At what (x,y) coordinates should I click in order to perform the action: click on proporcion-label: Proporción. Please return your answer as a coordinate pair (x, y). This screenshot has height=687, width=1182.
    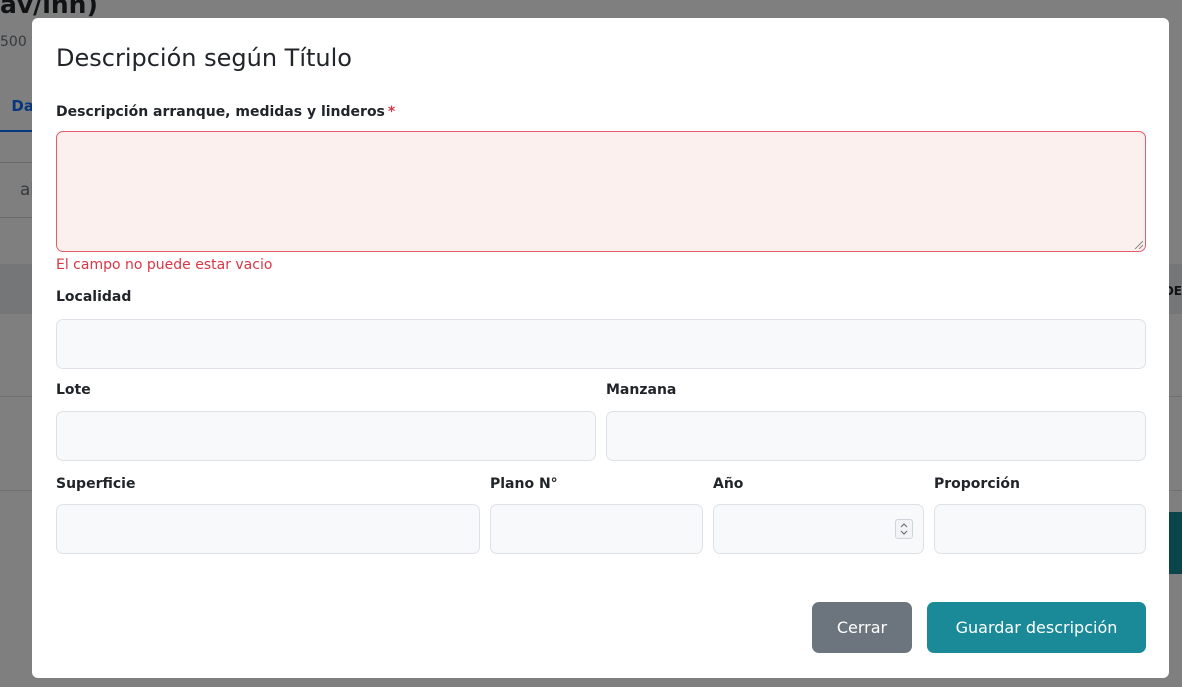
    Looking at the image, I should click on (977, 484).